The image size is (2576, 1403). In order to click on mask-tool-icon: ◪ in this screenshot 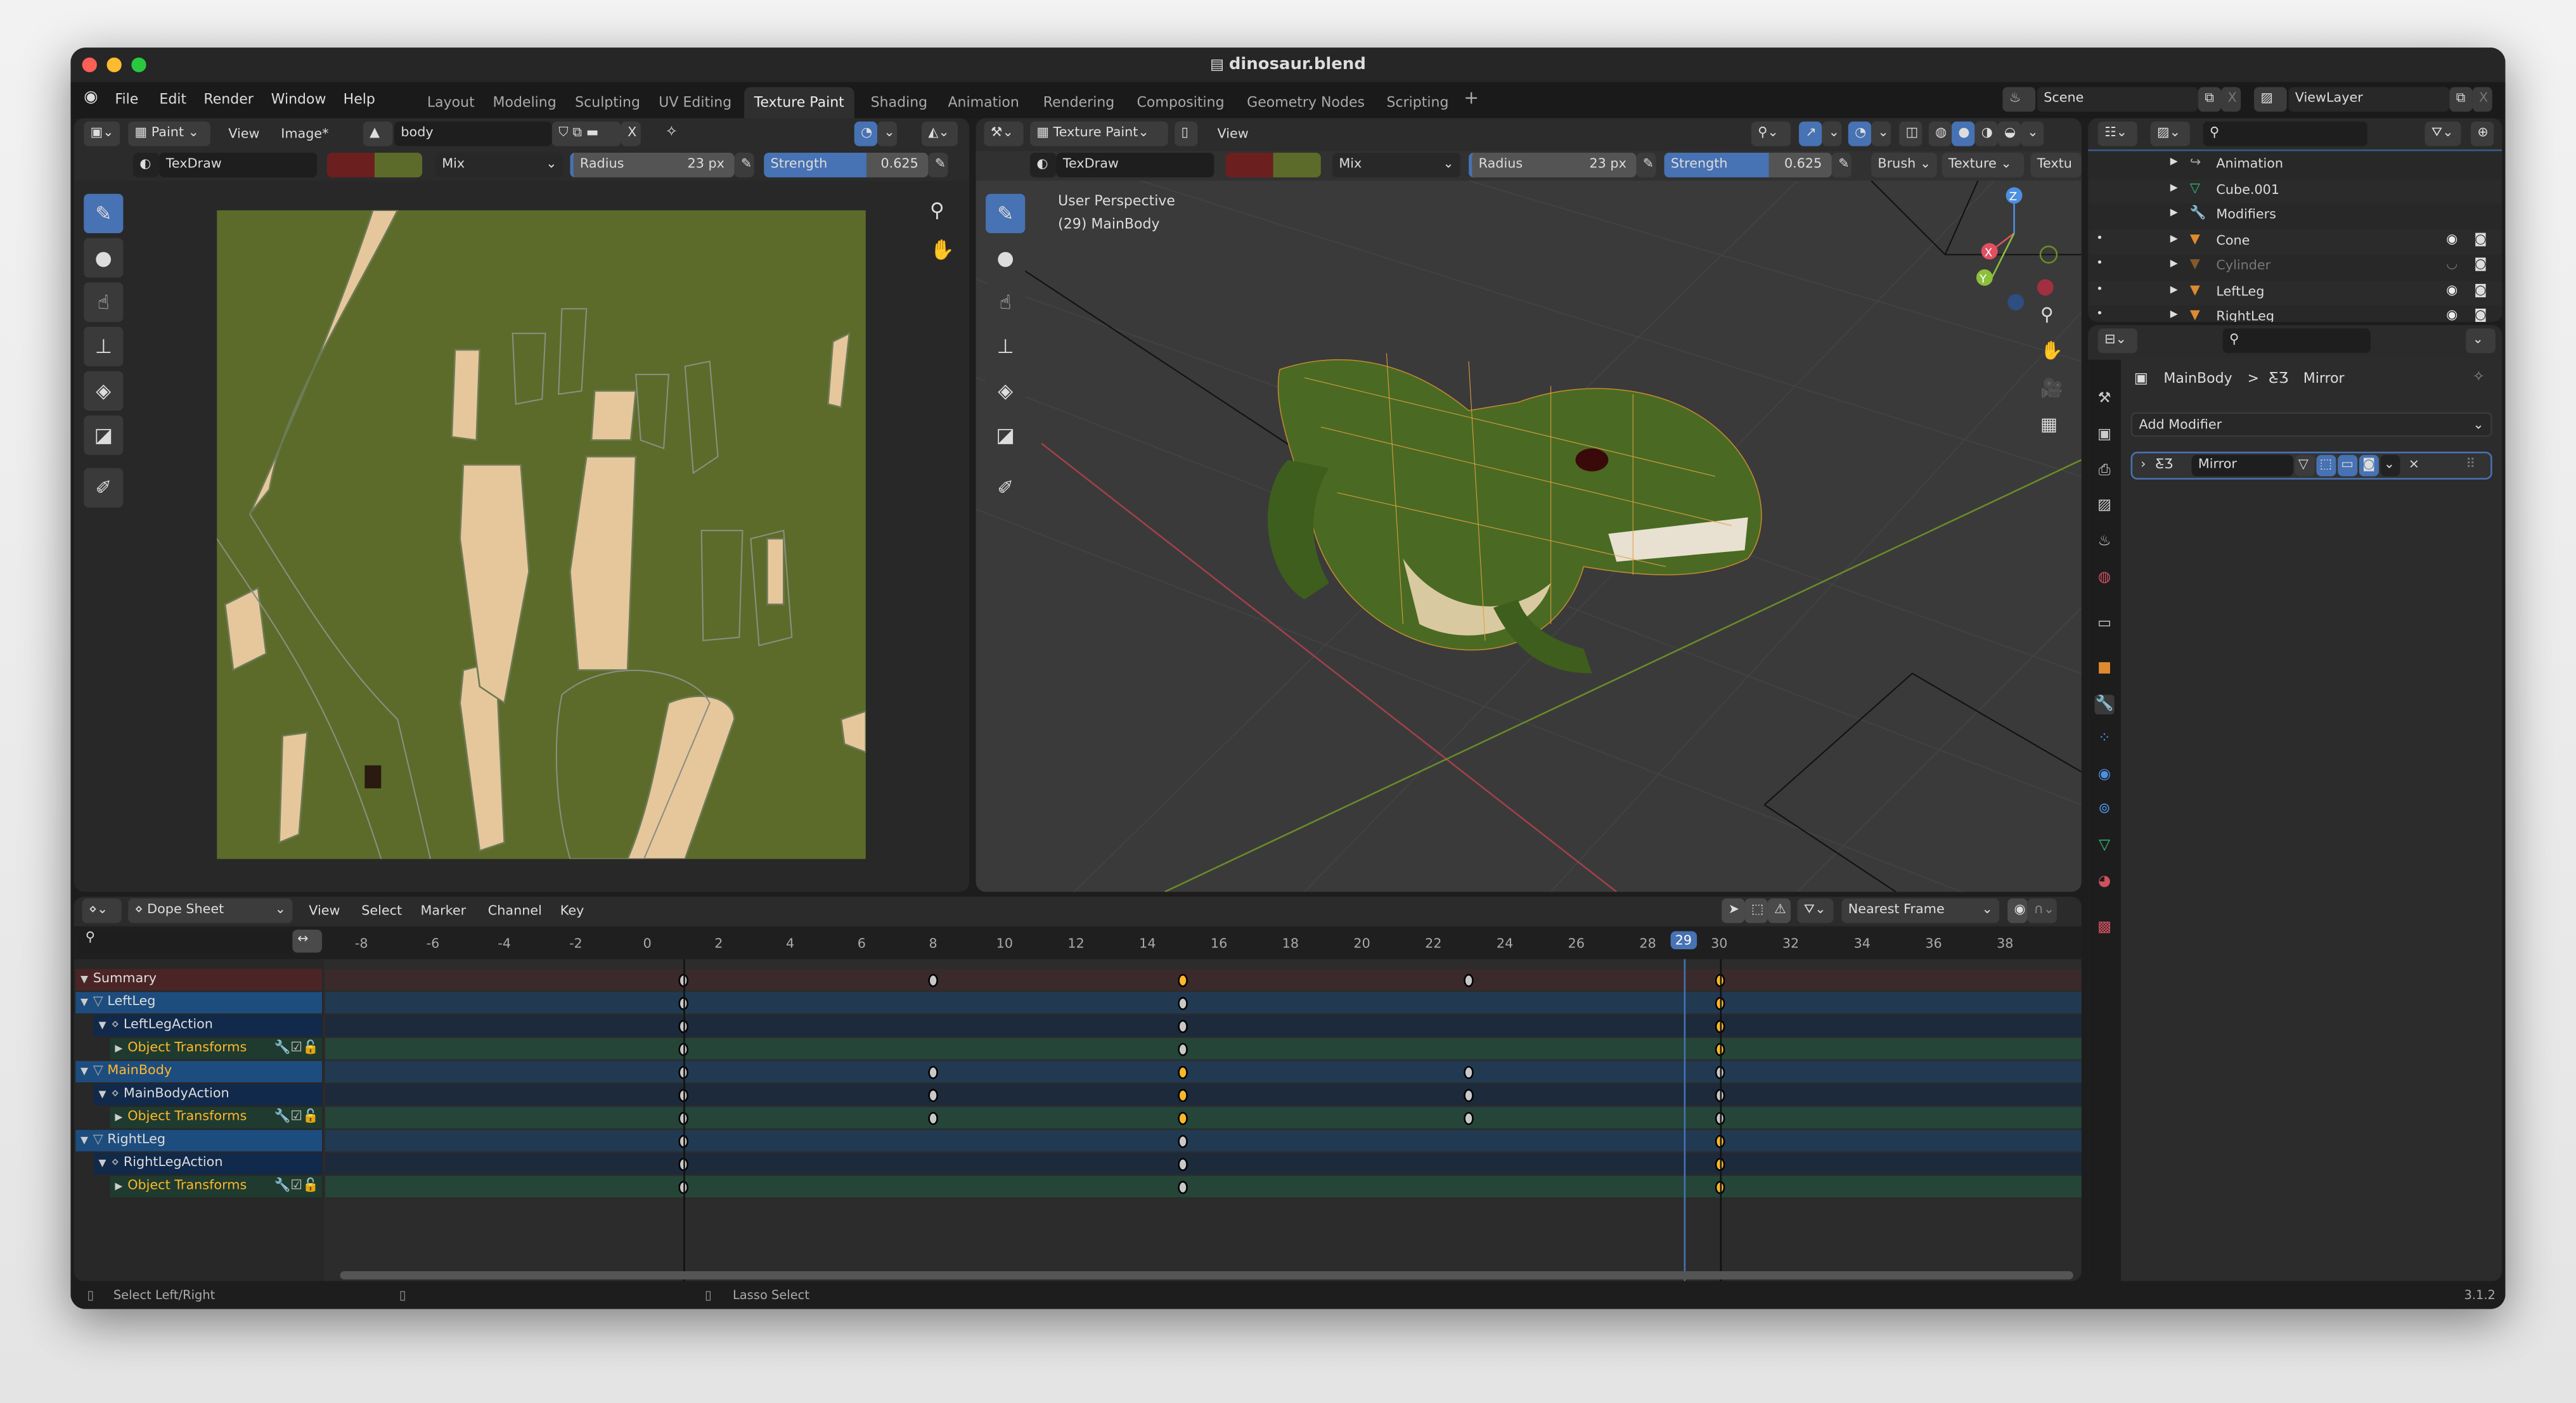, I will do `click(1006, 435)`.